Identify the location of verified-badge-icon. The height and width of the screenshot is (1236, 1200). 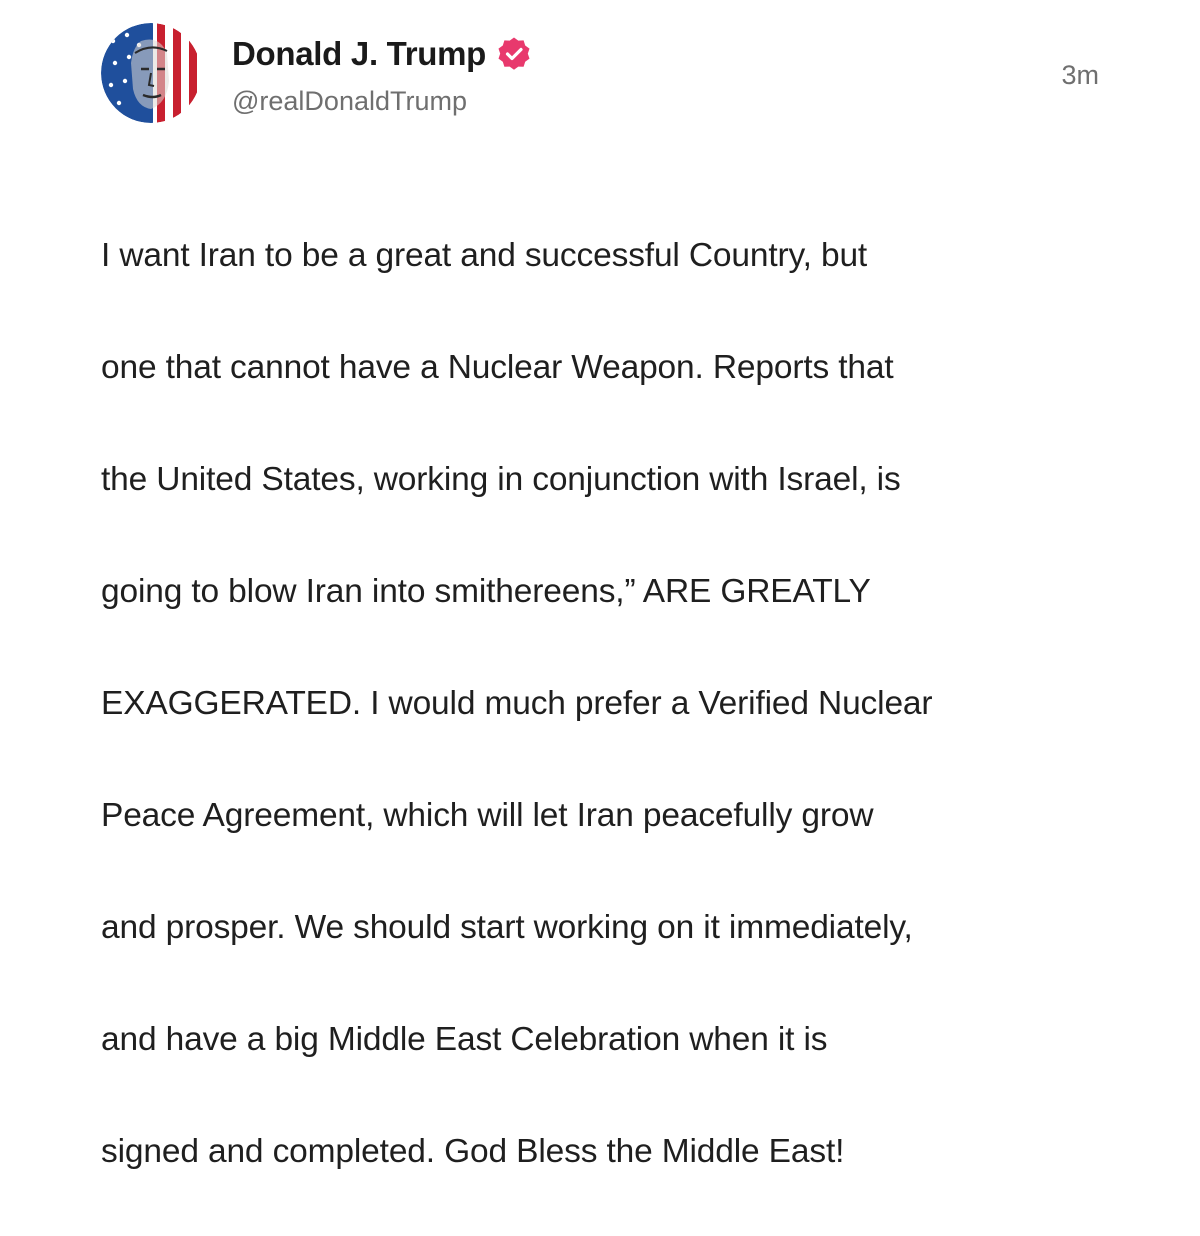
(514, 54).